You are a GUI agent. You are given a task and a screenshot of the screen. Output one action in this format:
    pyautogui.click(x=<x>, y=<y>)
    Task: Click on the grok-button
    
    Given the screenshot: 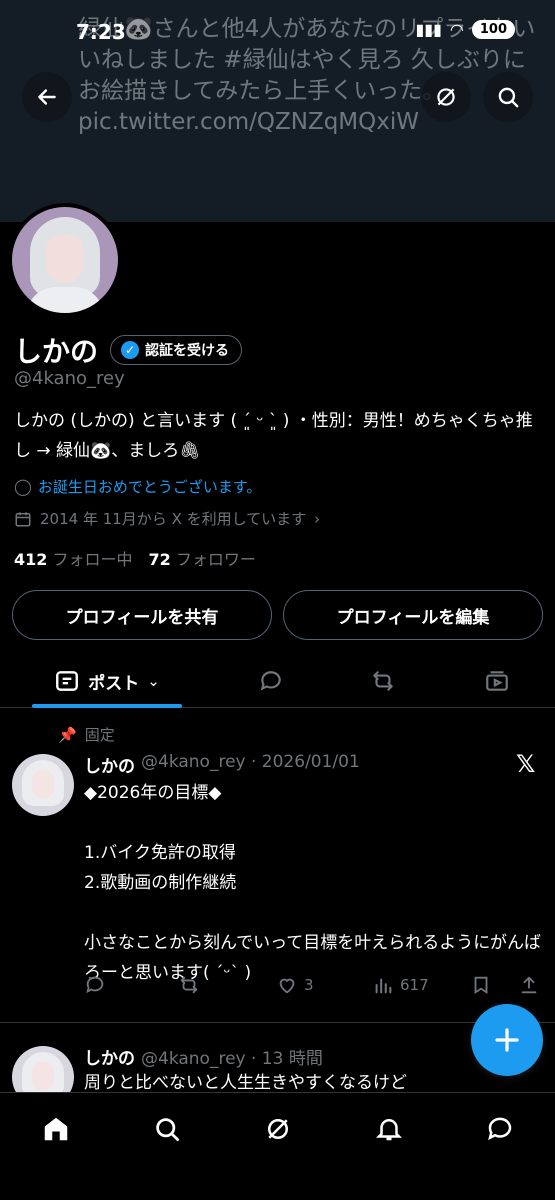 What is the action you would take?
    pyautogui.click(x=446, y=97)
    